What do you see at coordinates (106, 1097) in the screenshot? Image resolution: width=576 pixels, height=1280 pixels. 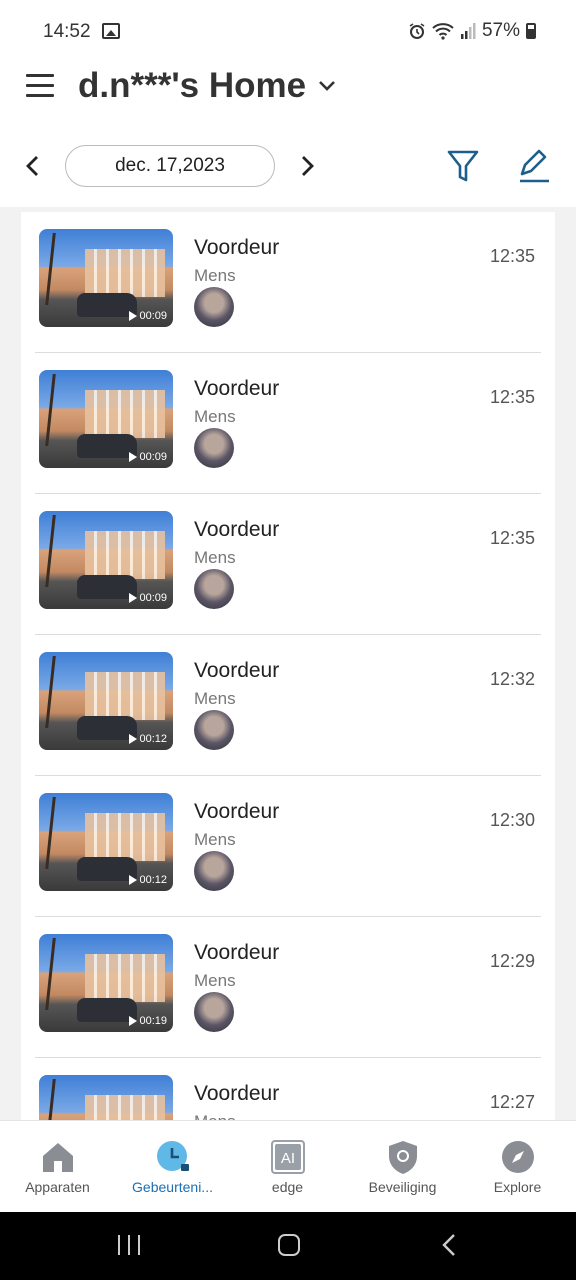 I see `event-thumbnail` at bounding box center [106, 1097].